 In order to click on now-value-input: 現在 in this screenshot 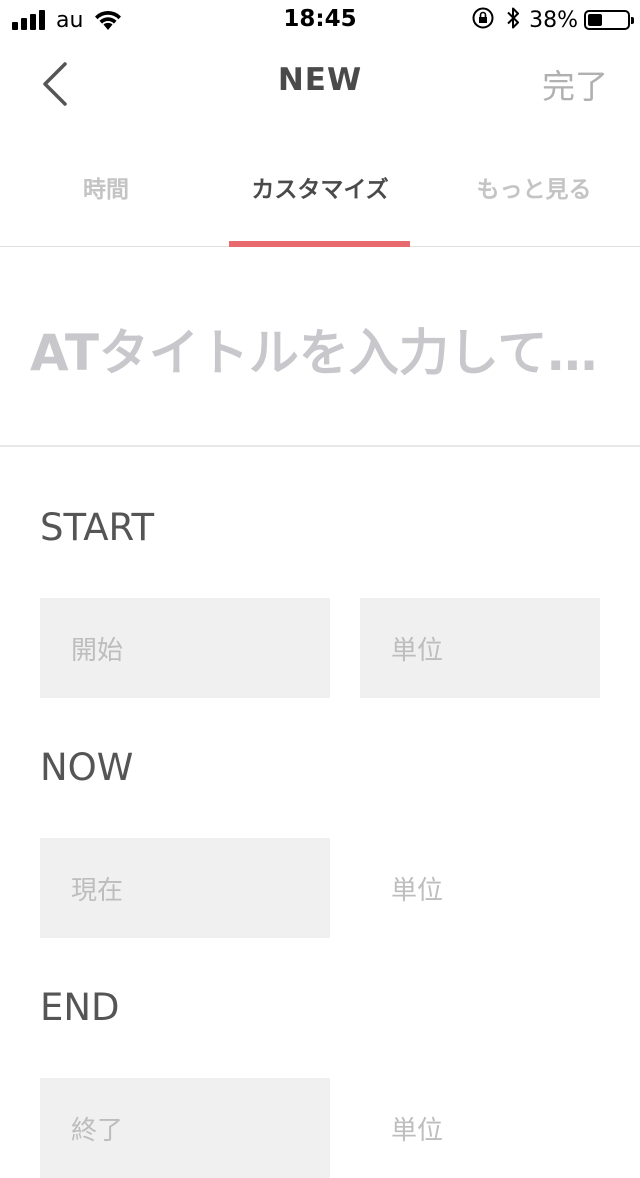, I will do `click(185, 888)`.